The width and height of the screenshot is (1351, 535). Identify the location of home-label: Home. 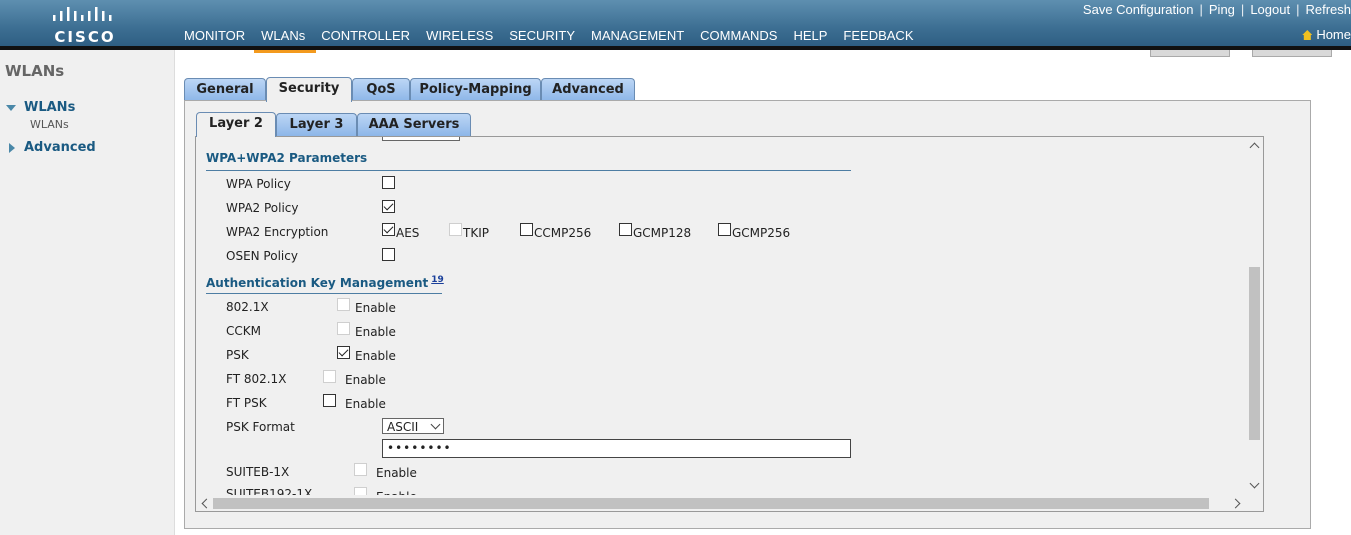
(1333, 34).